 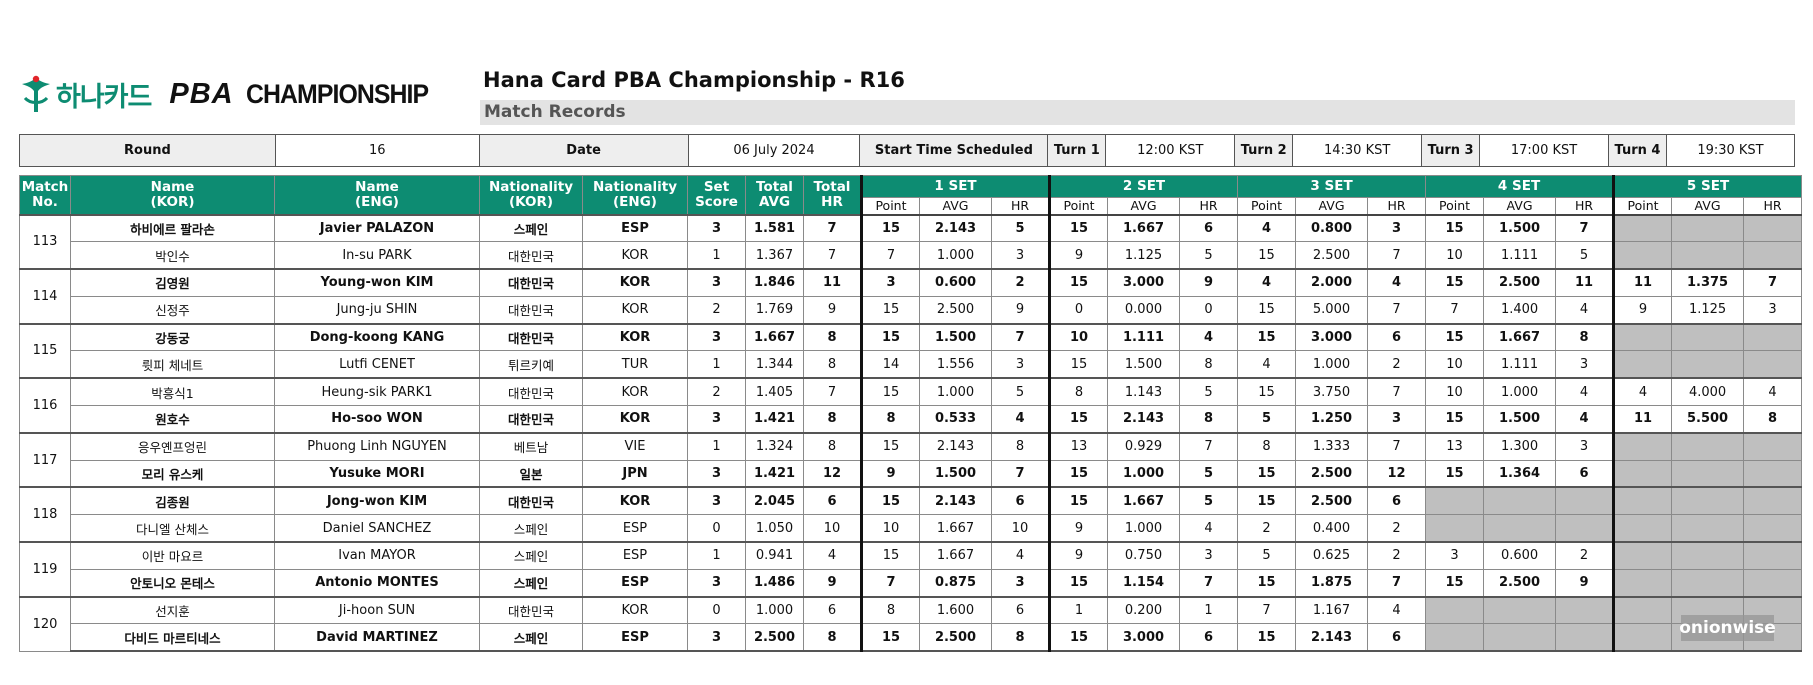 What do you see at coordinates (377, 337) in the screenshot?
I see `player-name-eng: Dong-koong KANG` at bounding box center [377, 337].